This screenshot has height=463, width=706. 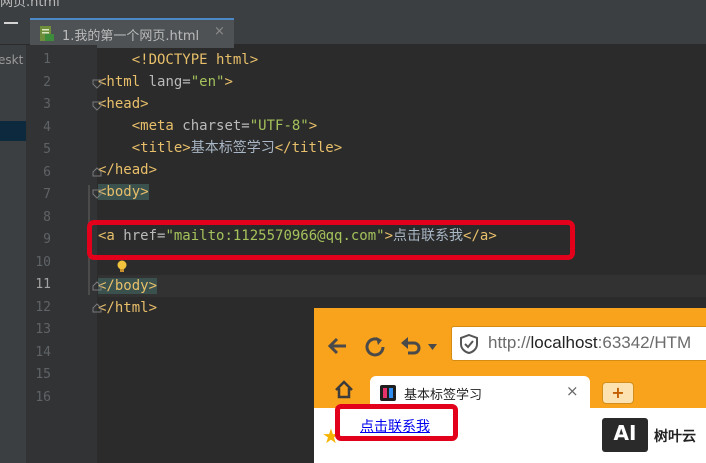 I want to click on address-bar: http://localhost:63342/HTM, so click(x=578, y=343).